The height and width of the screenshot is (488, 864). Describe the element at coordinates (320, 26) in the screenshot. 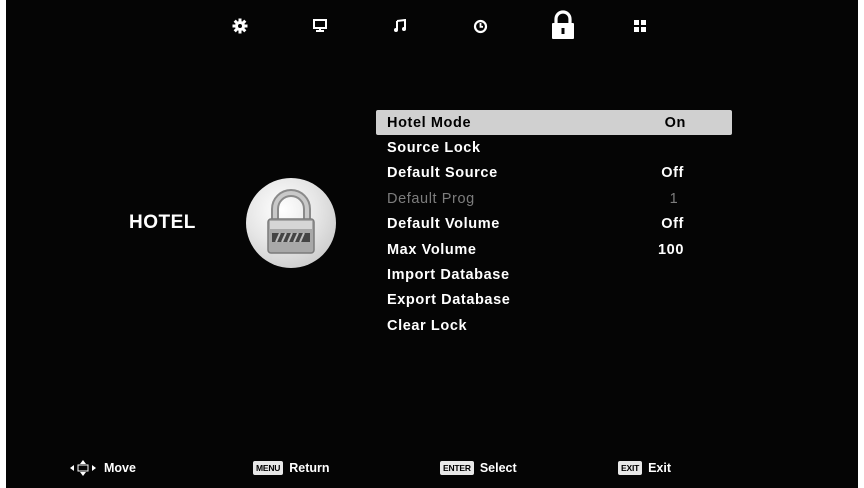

I see `monitor-icon` at that location.